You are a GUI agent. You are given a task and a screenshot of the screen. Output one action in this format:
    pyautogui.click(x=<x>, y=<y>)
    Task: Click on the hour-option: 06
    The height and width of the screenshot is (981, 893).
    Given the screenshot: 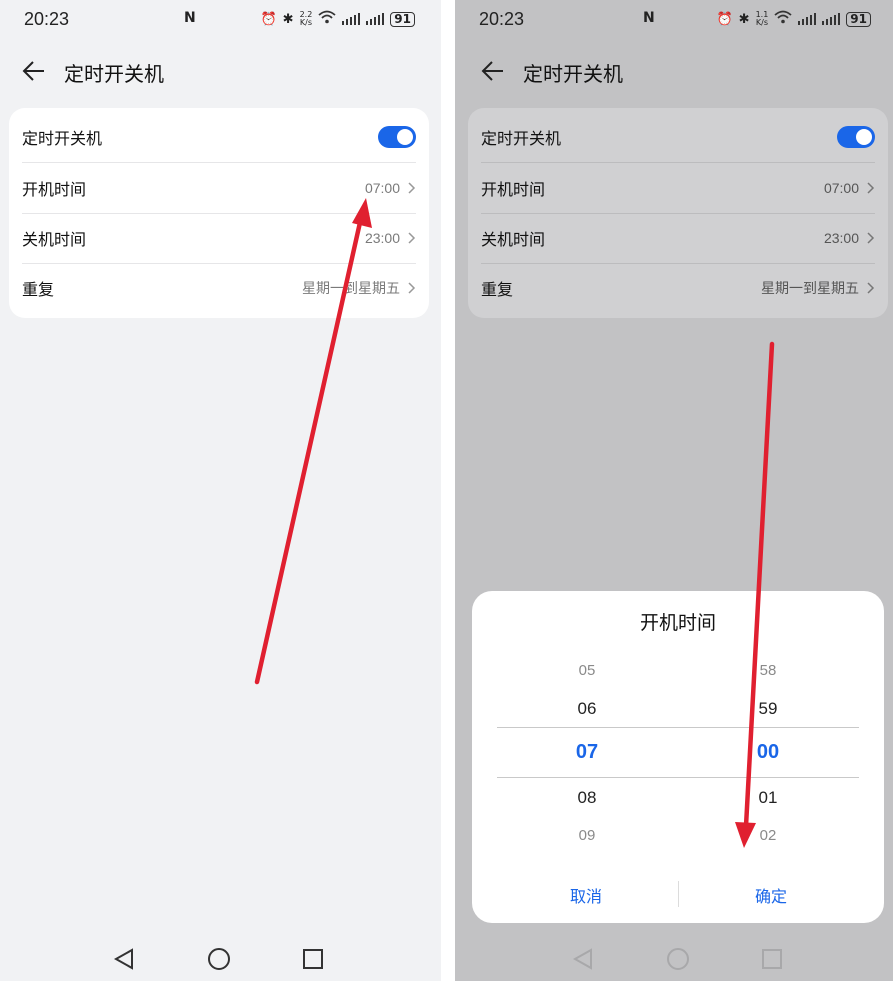 What is the action you would take?
    pyautogui.click(x=587, y=709)
    